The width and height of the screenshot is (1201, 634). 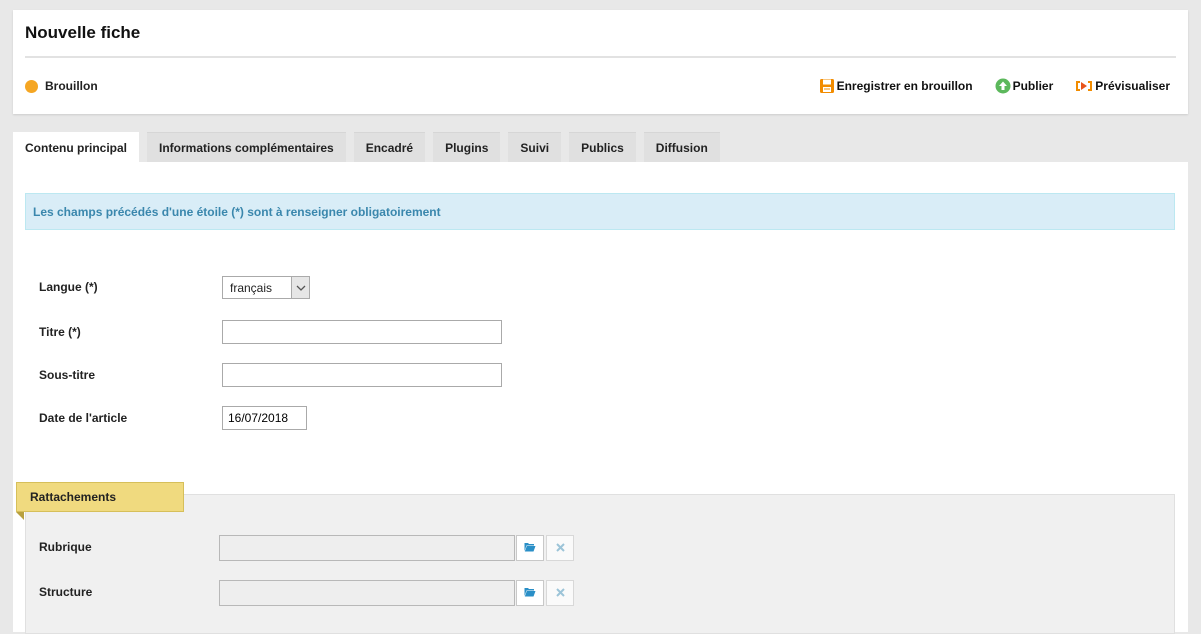 What do you see at coordinates (83, 32) in the screenshot?
I see `page-title: Nouvelle fiche` at bounding box center [83, 32].